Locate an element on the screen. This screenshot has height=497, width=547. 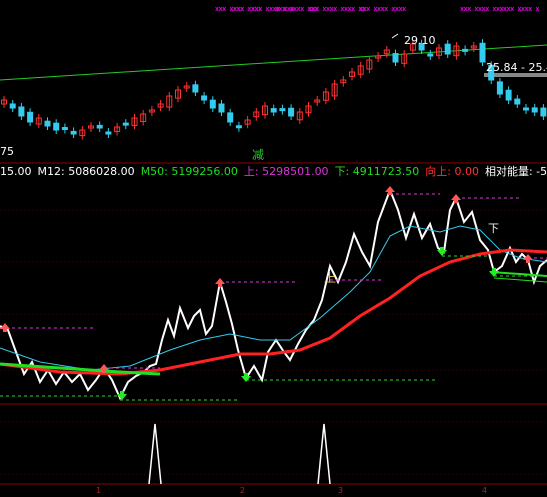
upper-annotation: 上 is located at coordinates (330, 278).